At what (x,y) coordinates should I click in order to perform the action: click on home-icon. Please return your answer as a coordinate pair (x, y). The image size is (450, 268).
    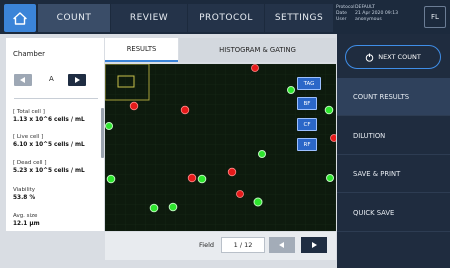
    Looking at the image, I should click on (20, 18).